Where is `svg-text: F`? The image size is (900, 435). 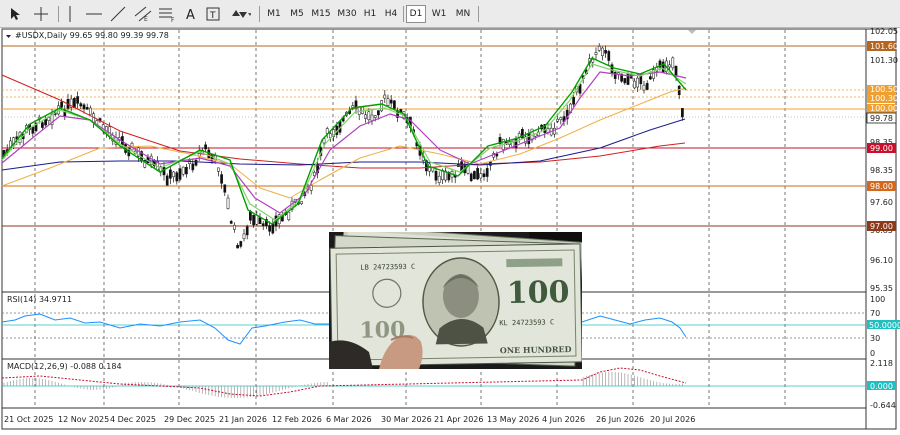
svg-text: F is located at coordinates (173, 19).